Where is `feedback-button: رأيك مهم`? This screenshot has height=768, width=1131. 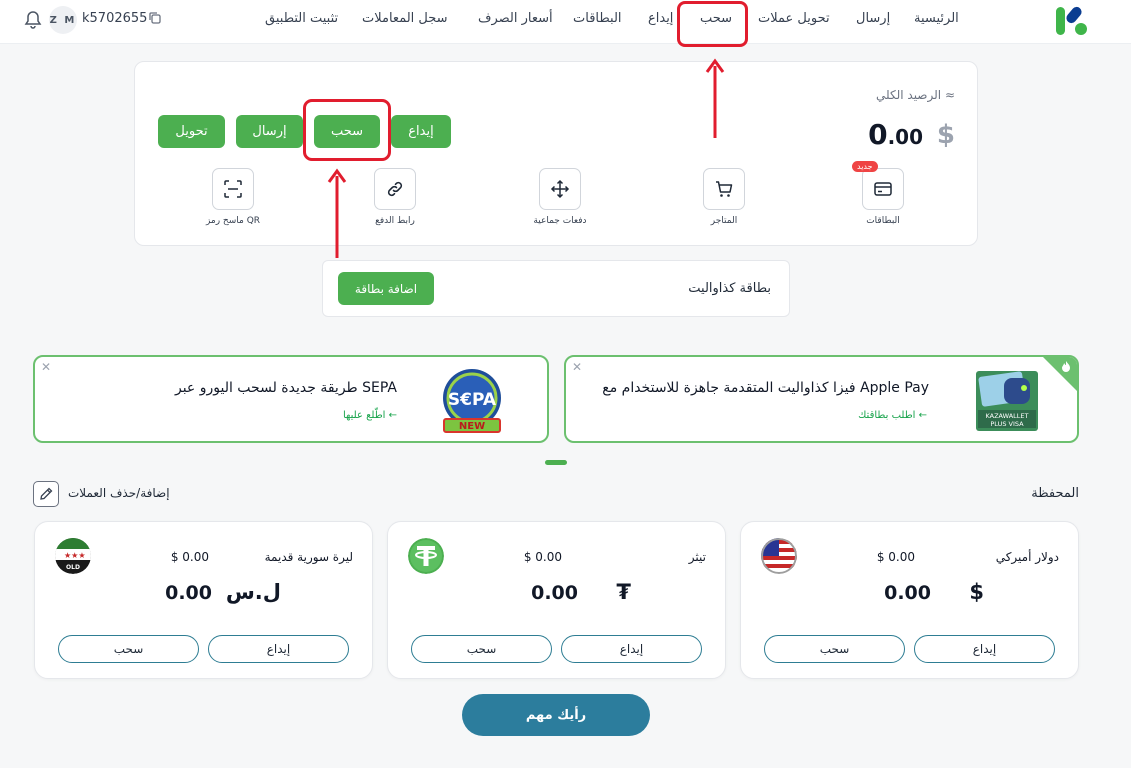
feedback-button: رأيك مهم is located at coordinates (556, 715).